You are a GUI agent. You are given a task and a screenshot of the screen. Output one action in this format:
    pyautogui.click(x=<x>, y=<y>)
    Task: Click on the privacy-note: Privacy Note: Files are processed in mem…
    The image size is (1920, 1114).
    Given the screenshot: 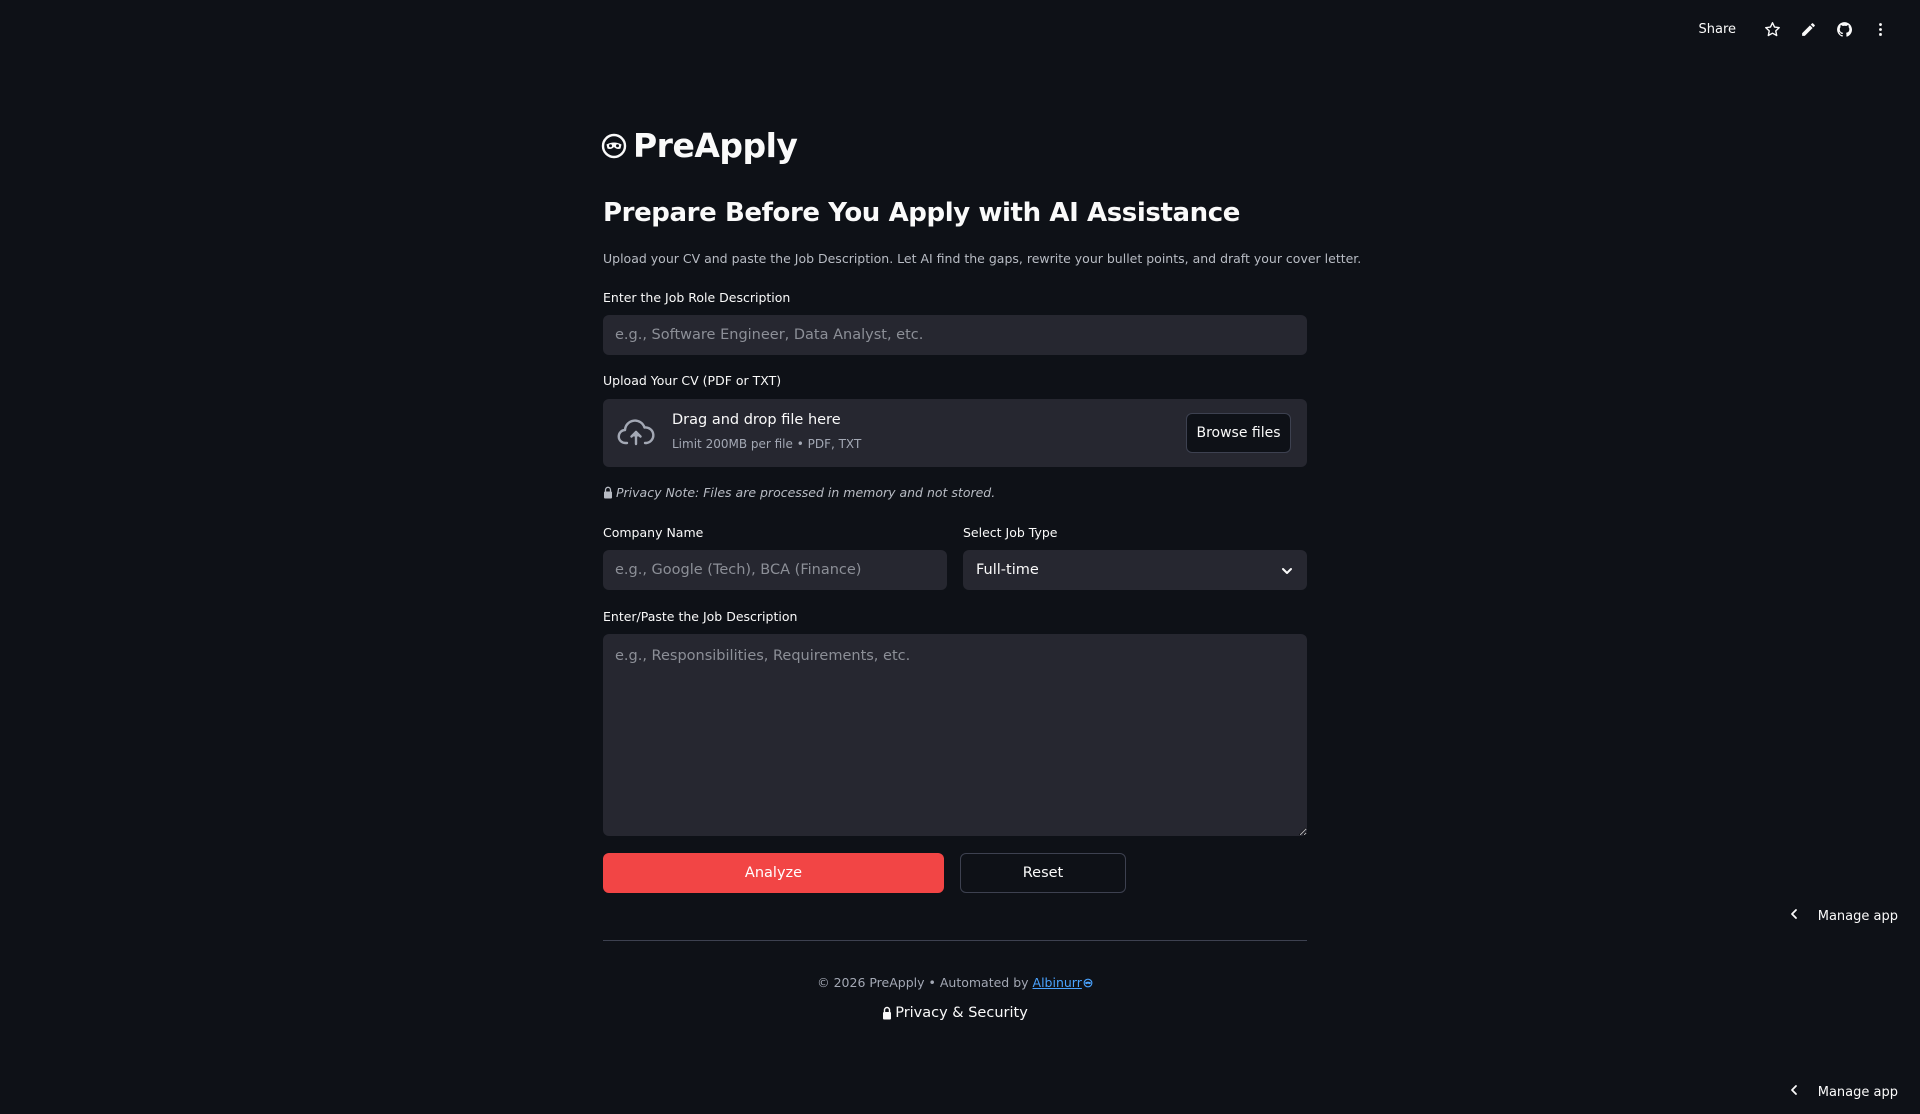 What is the action you would take?
    pyautogui.click(x=799, y=492)
    